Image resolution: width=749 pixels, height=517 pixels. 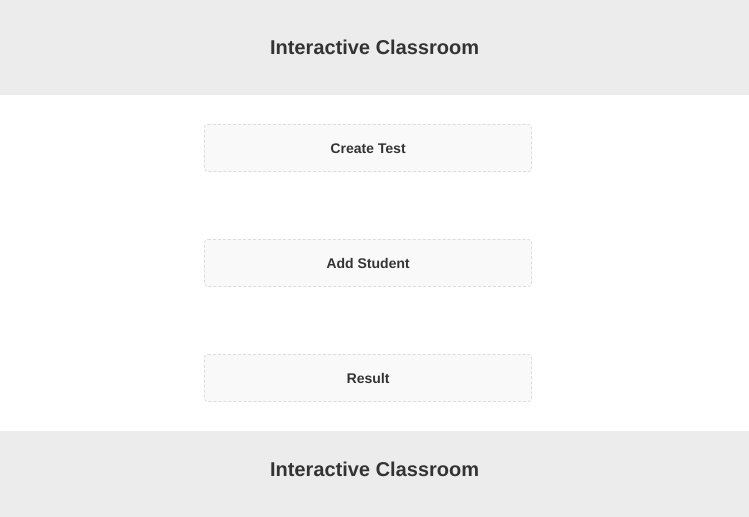 What do you see at coordinates (368, 263) in the screenshot?
I see `menu-button: Add Student` at bounding box center [368, 263].